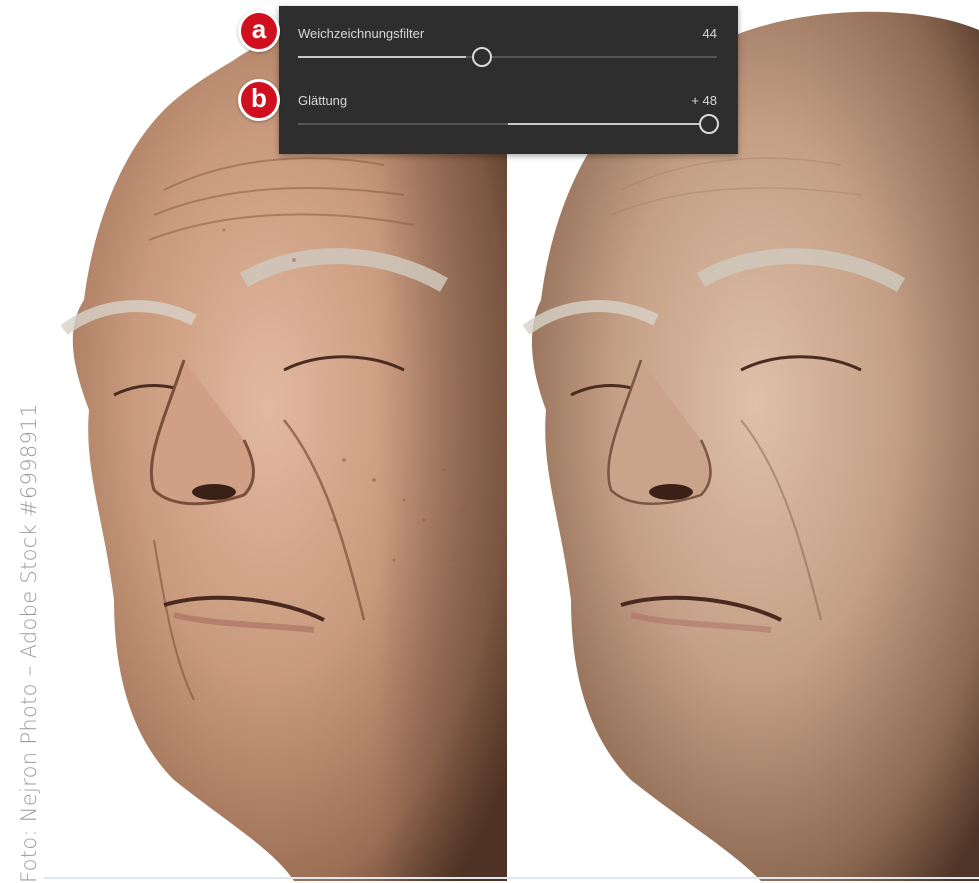  Describe the element at coordinates (259, 31) in the screenshot. I see `callout-badge-a: a` at that location.